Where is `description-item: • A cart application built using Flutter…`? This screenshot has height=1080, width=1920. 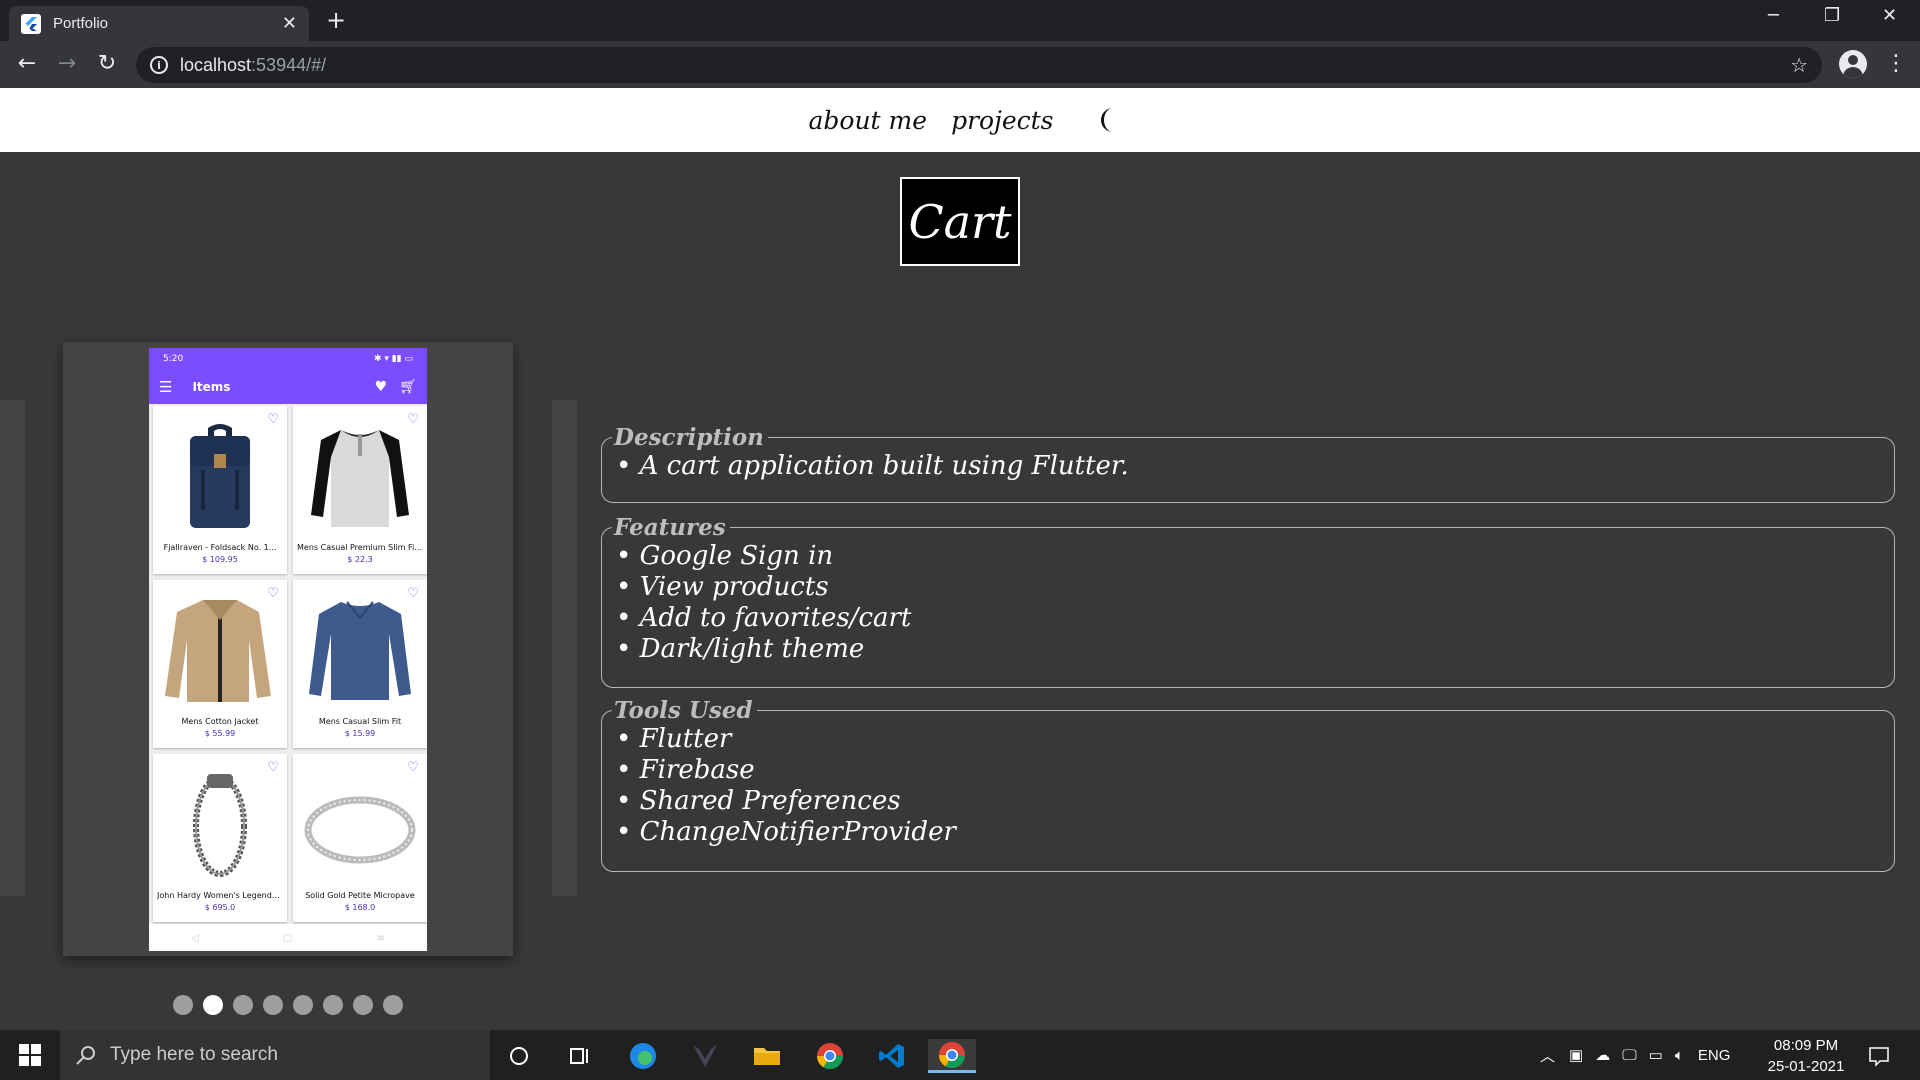
description-item: • A cart application built using Flutter… is located at coordinates (872, 466).